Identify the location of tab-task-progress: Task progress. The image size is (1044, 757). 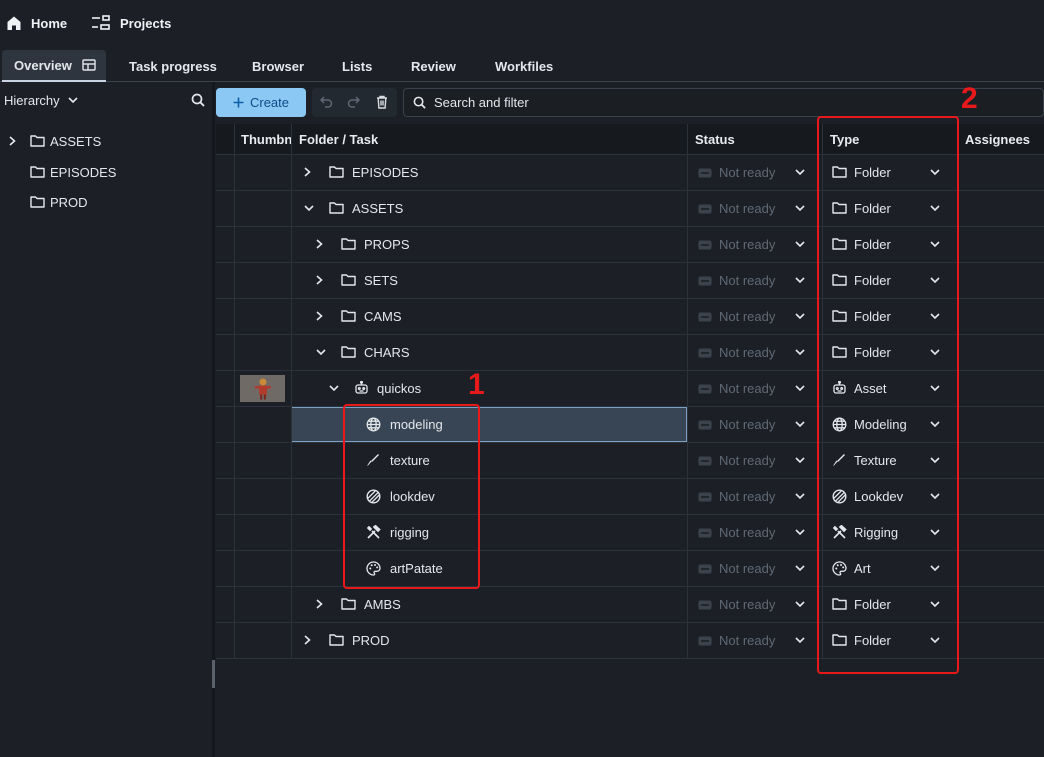
(173, 66).